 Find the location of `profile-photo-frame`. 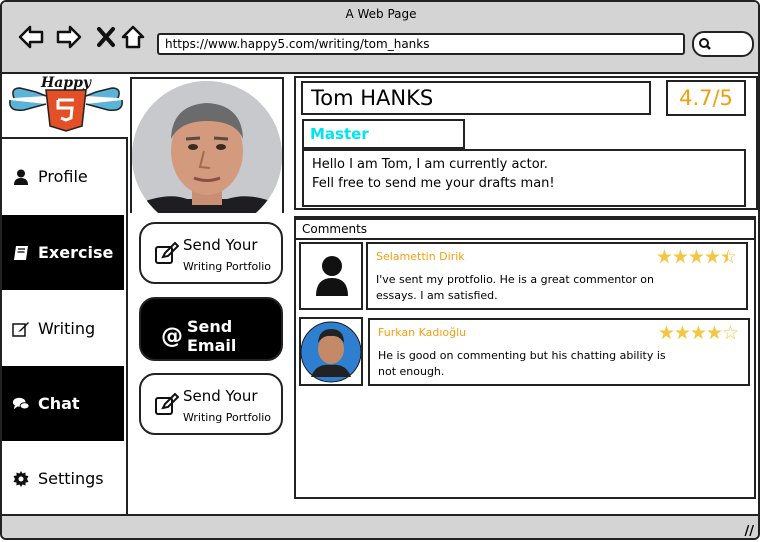

profile-photo-frame is located at coordinates (207, 145).